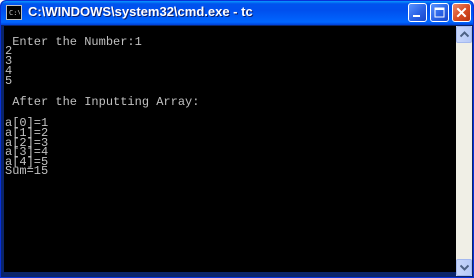  Describe the element at coordinates (140, 11) in the screenshot. I see `window-title: C:\WINDOWS\system32\cmd.exe - tc` at that location.